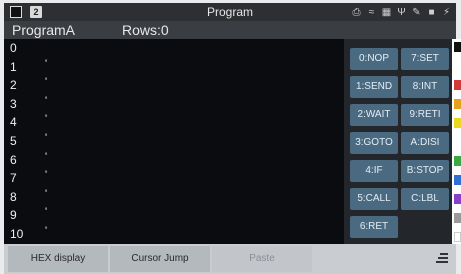 This screenshot has height=274, width=461. What do you see at coordinates (174, 160) in the screenshot?
I see `program-line: 6 '` at bounding box center [174, 160].